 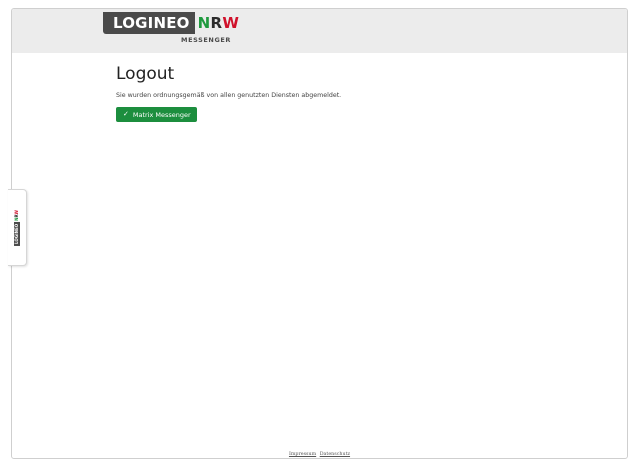 I want to click on side-tab-logineo-text: LOGINEO, so click(x=17, y=233).